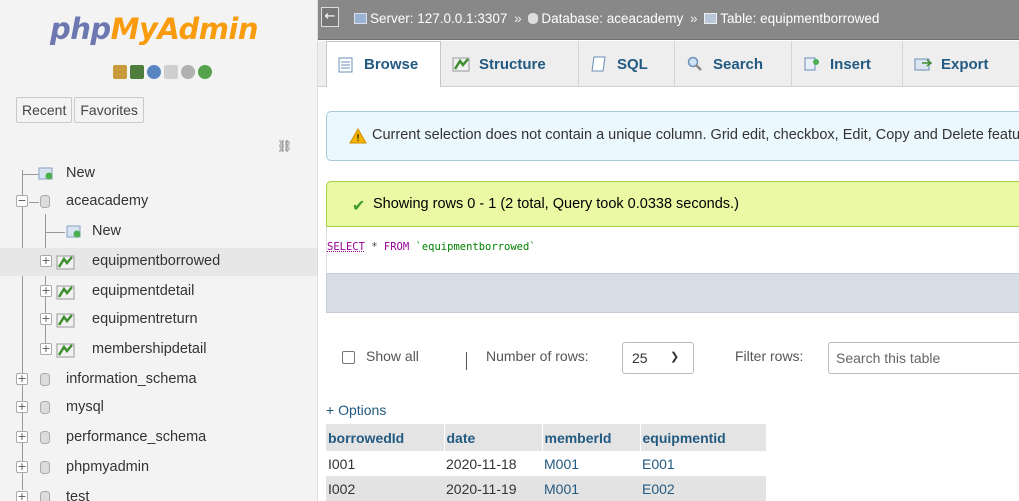 This screenshot has height=501, width=1019. What do you see at coordinates (158, 492) in the screenshot?
I see `tree-item-db-test: + test` at bounding box center [158, 492].